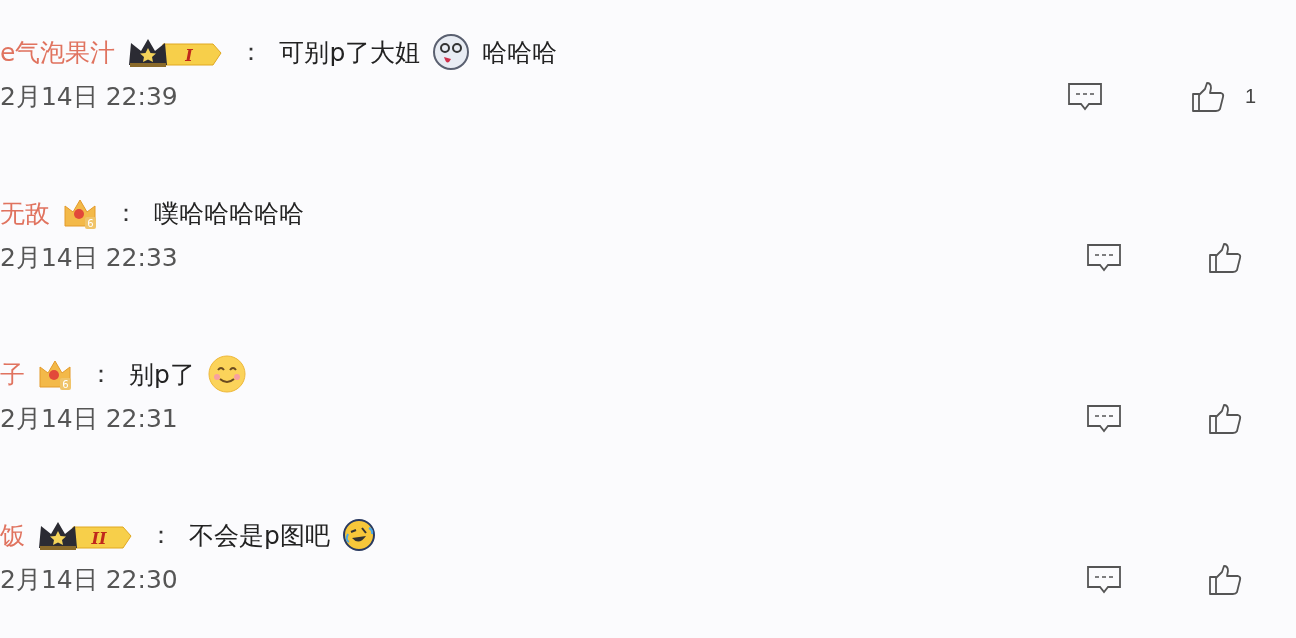 Image resolution: width=1296 pixels, height=638 pixels. What do you see at coordinates (89, 580) in the screenshot?
I see `comment-time: 2月14日 22:30` at bounding box center [89, 580].